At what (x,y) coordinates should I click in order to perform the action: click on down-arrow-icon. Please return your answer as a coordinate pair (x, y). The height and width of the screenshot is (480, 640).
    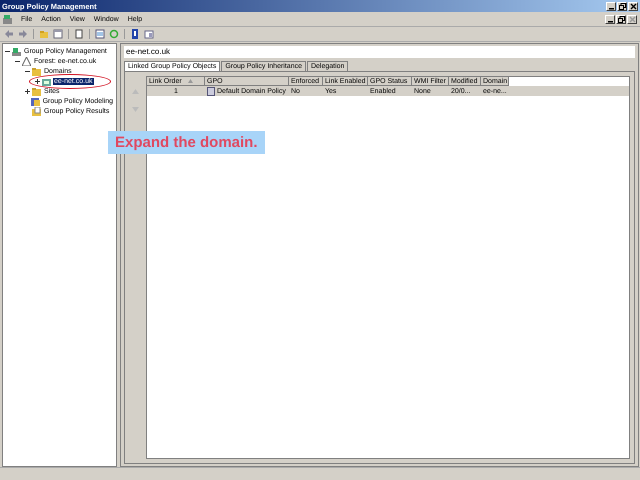
    Looking at the image, I should click on (135, 109).